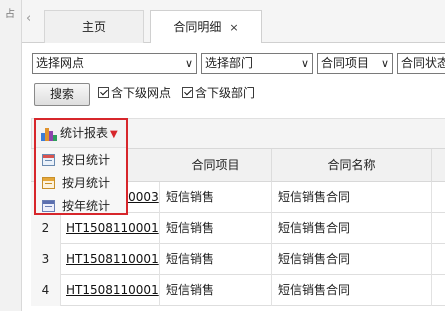 The height and width of the screenshot is (311, 445). I want to click on include-sub-sites-checkbox: 含下级网点, so click(134, 93).